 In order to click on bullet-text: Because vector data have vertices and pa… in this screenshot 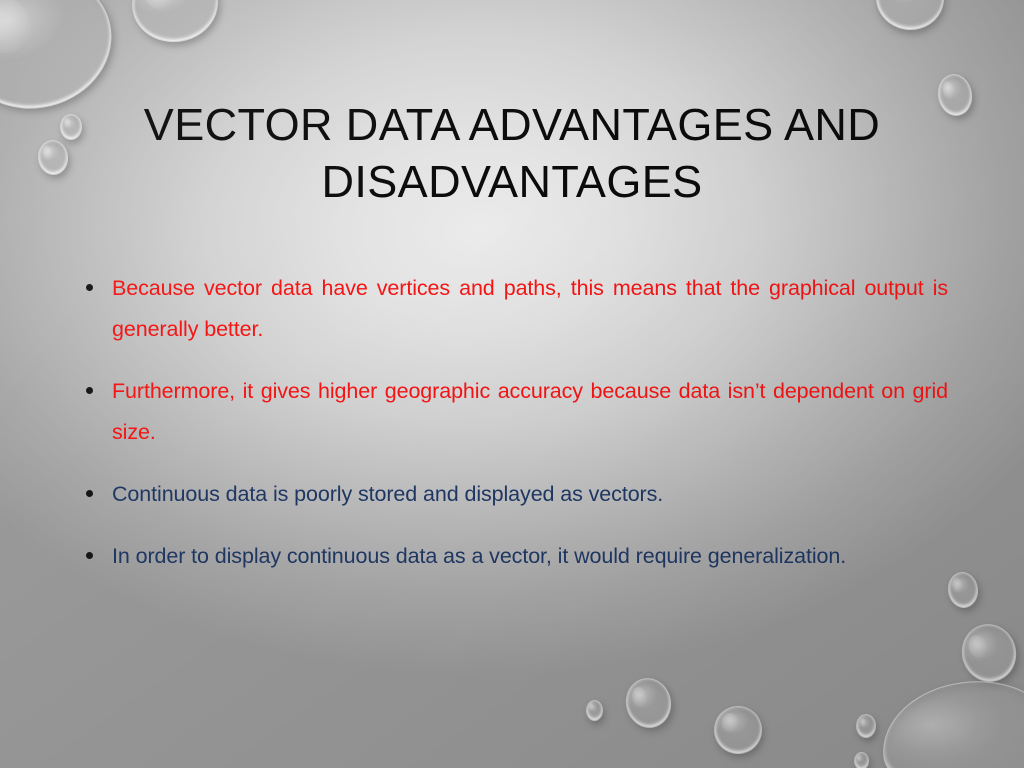, I will do `click(530, 308)`.